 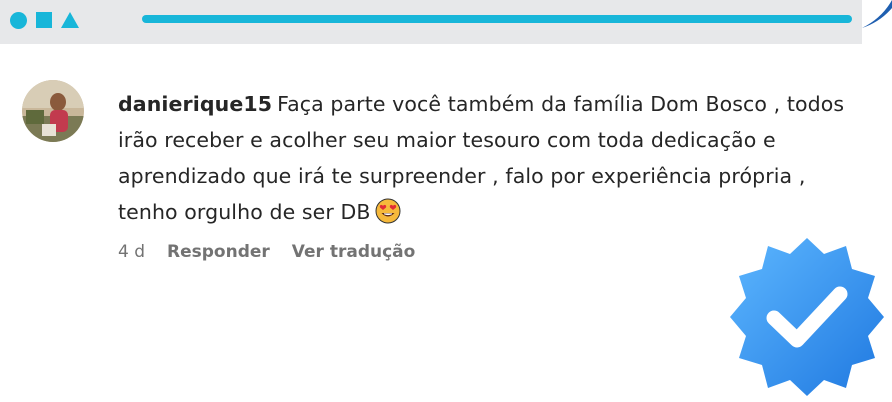 I want to click on corner-swoosh-icon, so click(x=877, y=14).